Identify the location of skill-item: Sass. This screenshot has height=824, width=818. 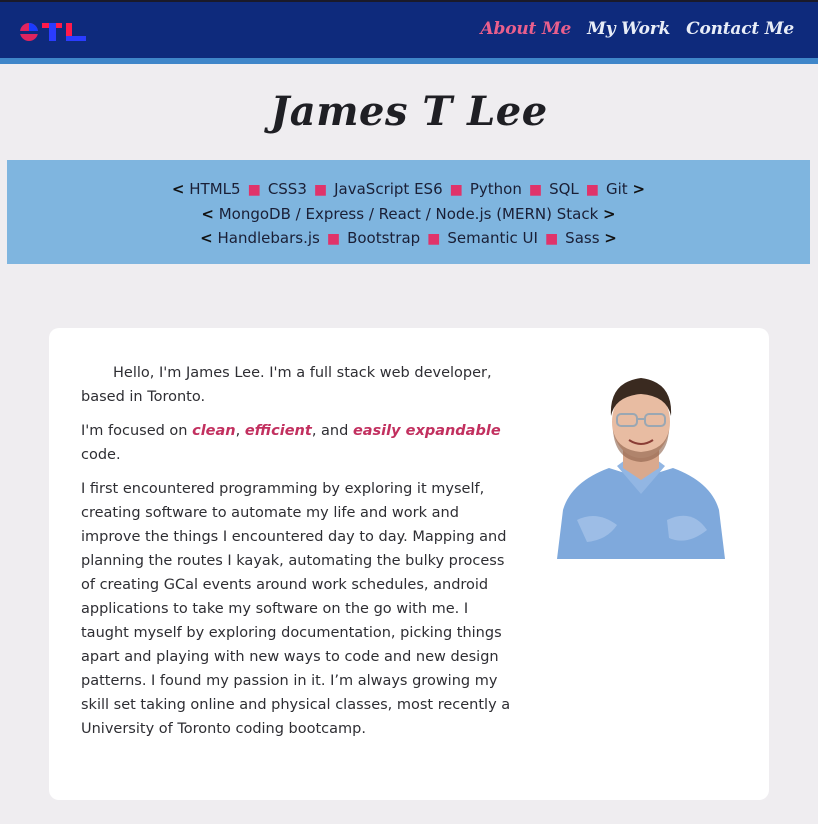
(582, 238).